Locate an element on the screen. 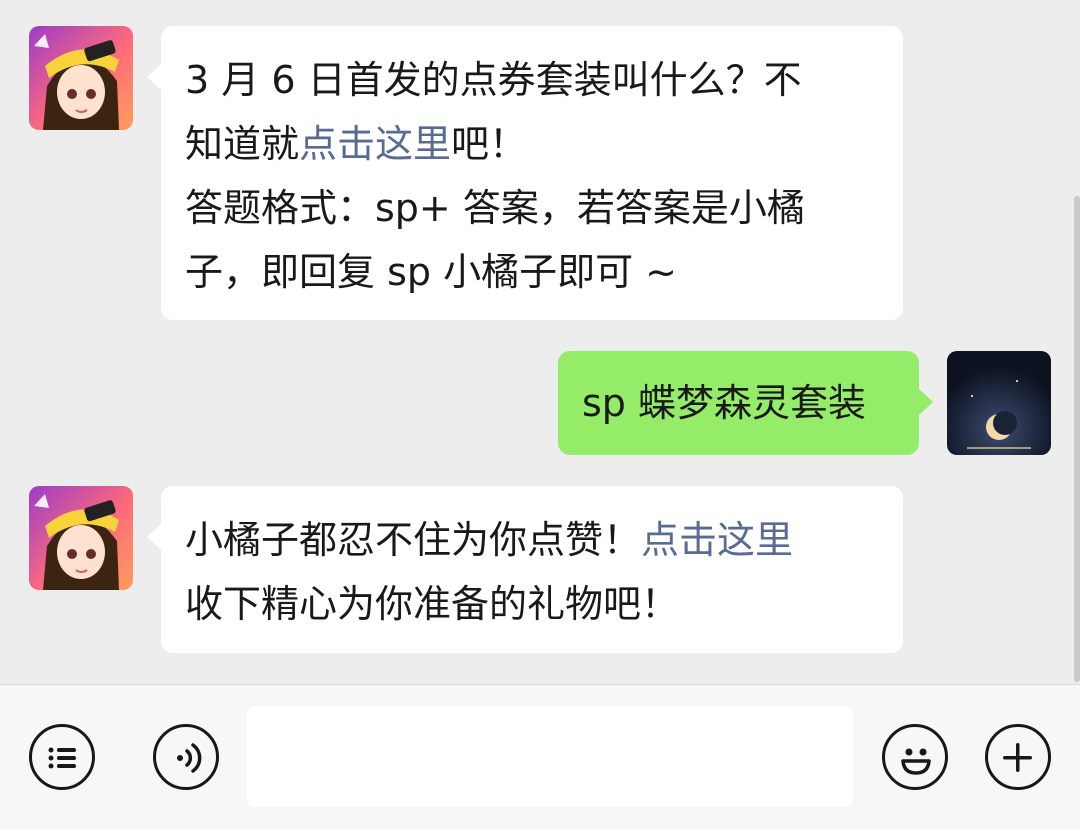 The width and height of the screenshot is (1080, 830). menu-button is located at coordinates (62, 757).